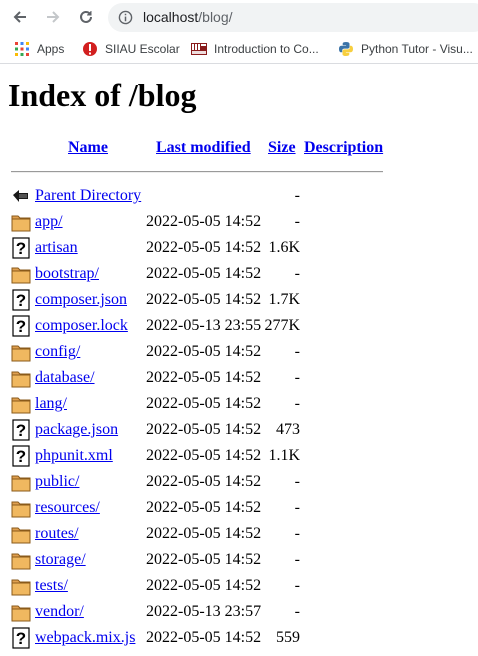 The width and height of the screenshot is (478, 656). I want to click on siiau-icon, so click(90, 49).